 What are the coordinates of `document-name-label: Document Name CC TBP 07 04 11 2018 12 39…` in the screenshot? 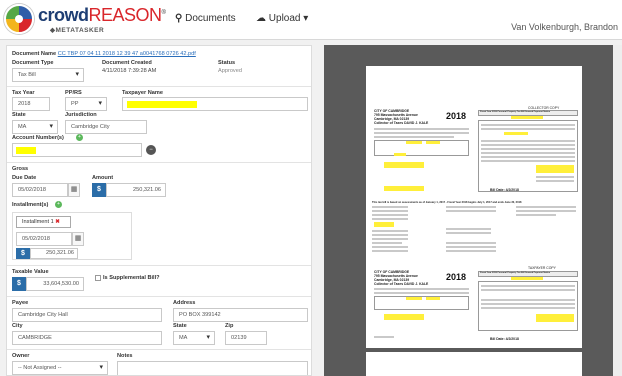 It's located at (104, 54).